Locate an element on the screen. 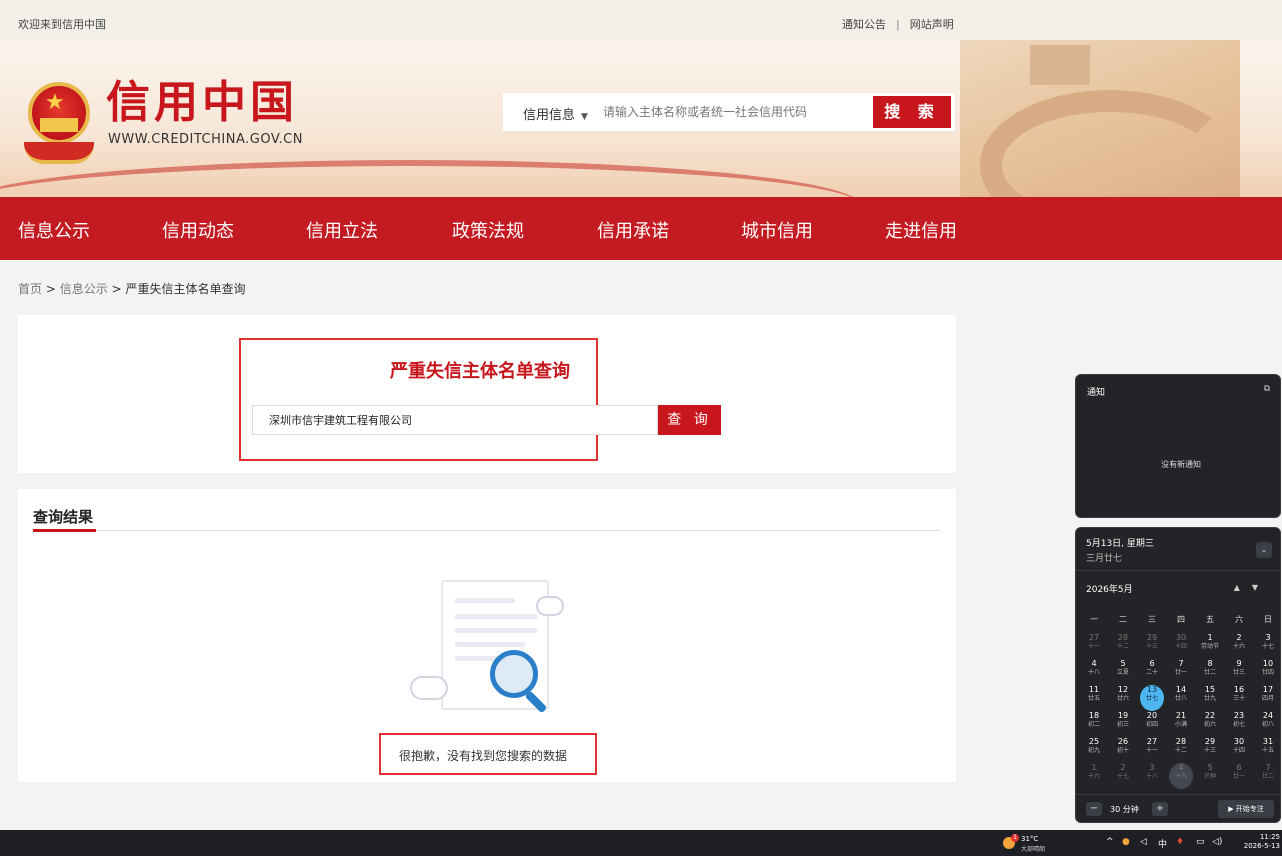 This screenshot has width=1282, height=856. calendar-day: 9 廿三 is located at coordinates (1239, 672).